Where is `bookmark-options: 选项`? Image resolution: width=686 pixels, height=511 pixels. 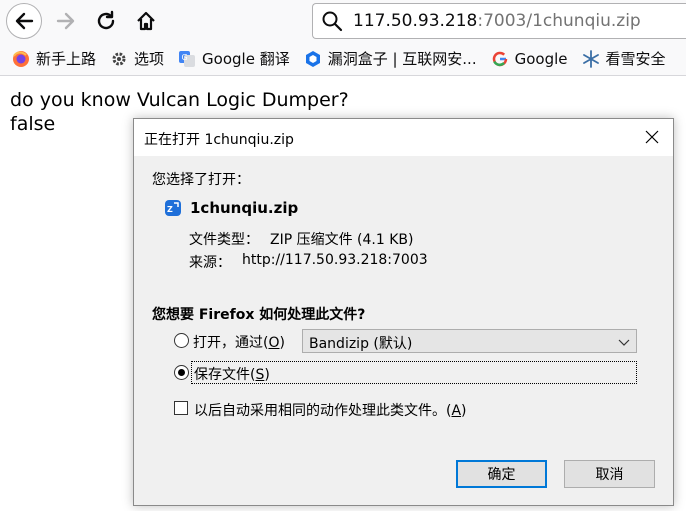
bookmark-options: 选项 is located at coordinates (137, 58).